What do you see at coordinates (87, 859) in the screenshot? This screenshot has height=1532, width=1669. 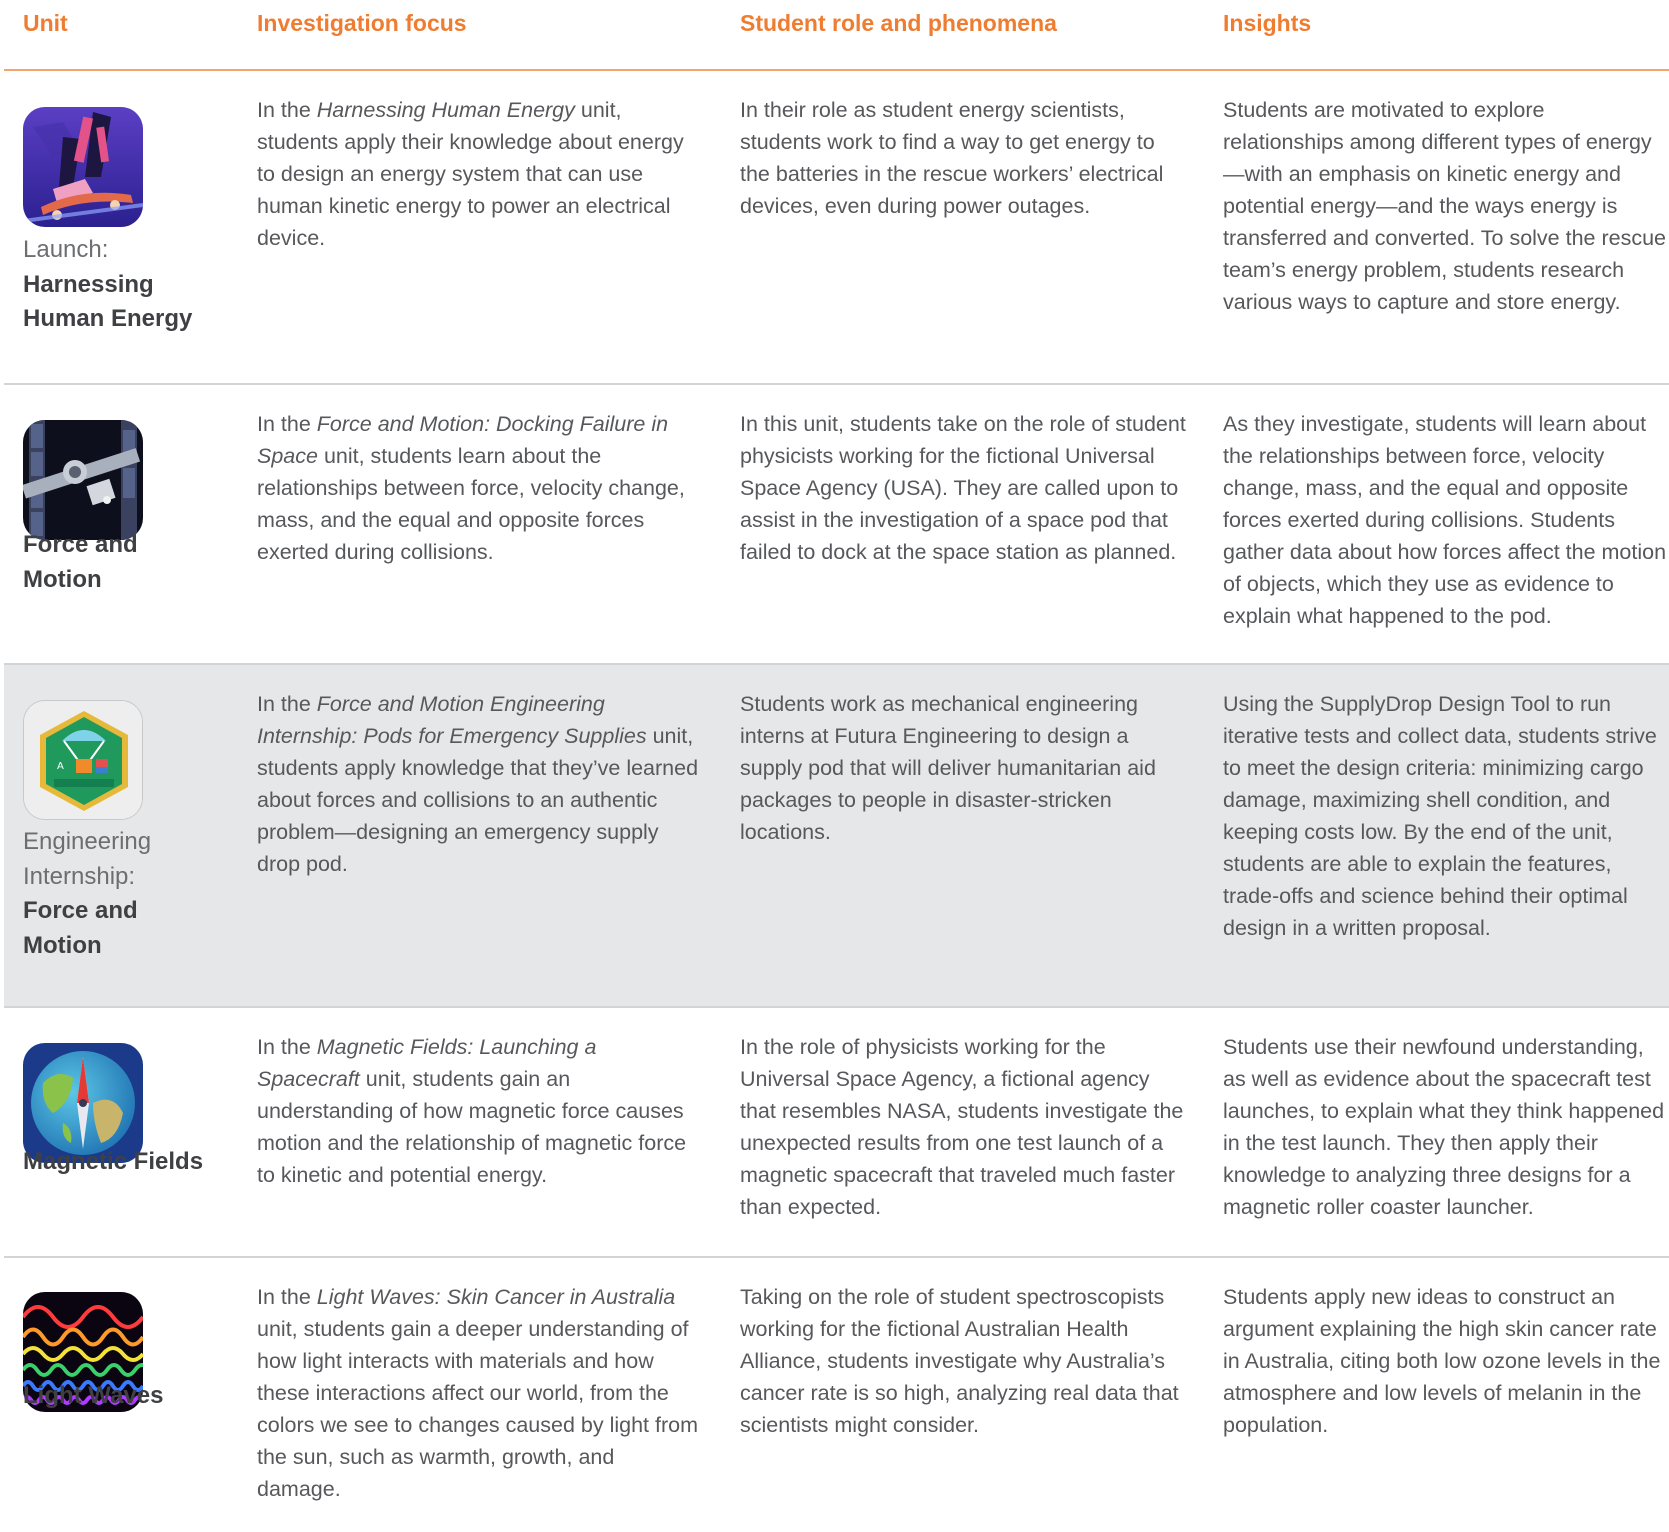 I see `unit-prefix: Engineering Internship:` at bounding box center [87, 859].